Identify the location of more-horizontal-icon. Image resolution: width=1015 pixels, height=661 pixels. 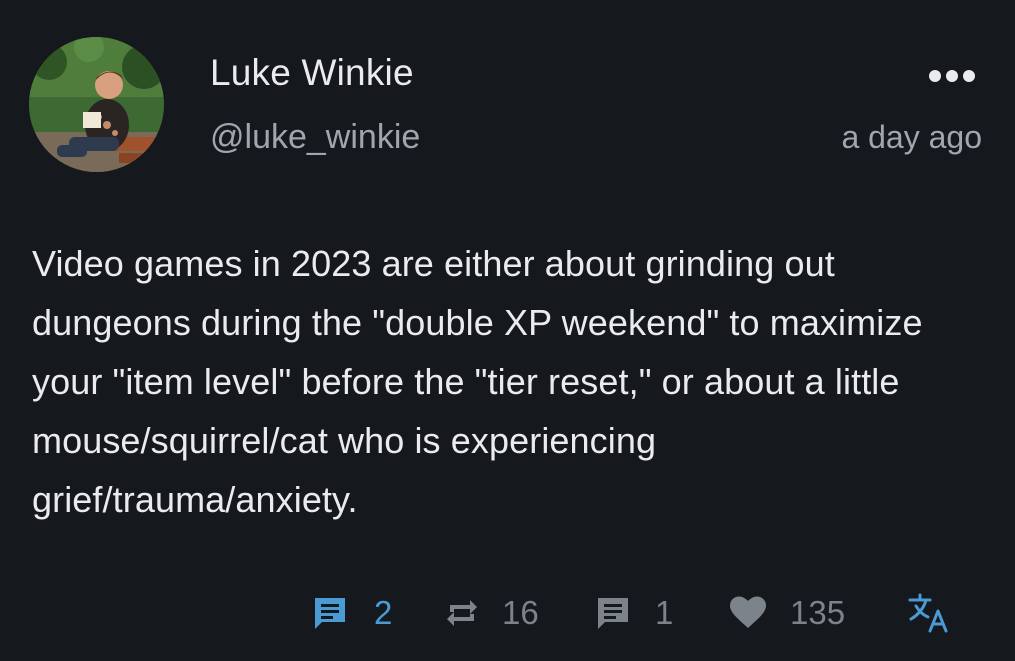
(952, 76).